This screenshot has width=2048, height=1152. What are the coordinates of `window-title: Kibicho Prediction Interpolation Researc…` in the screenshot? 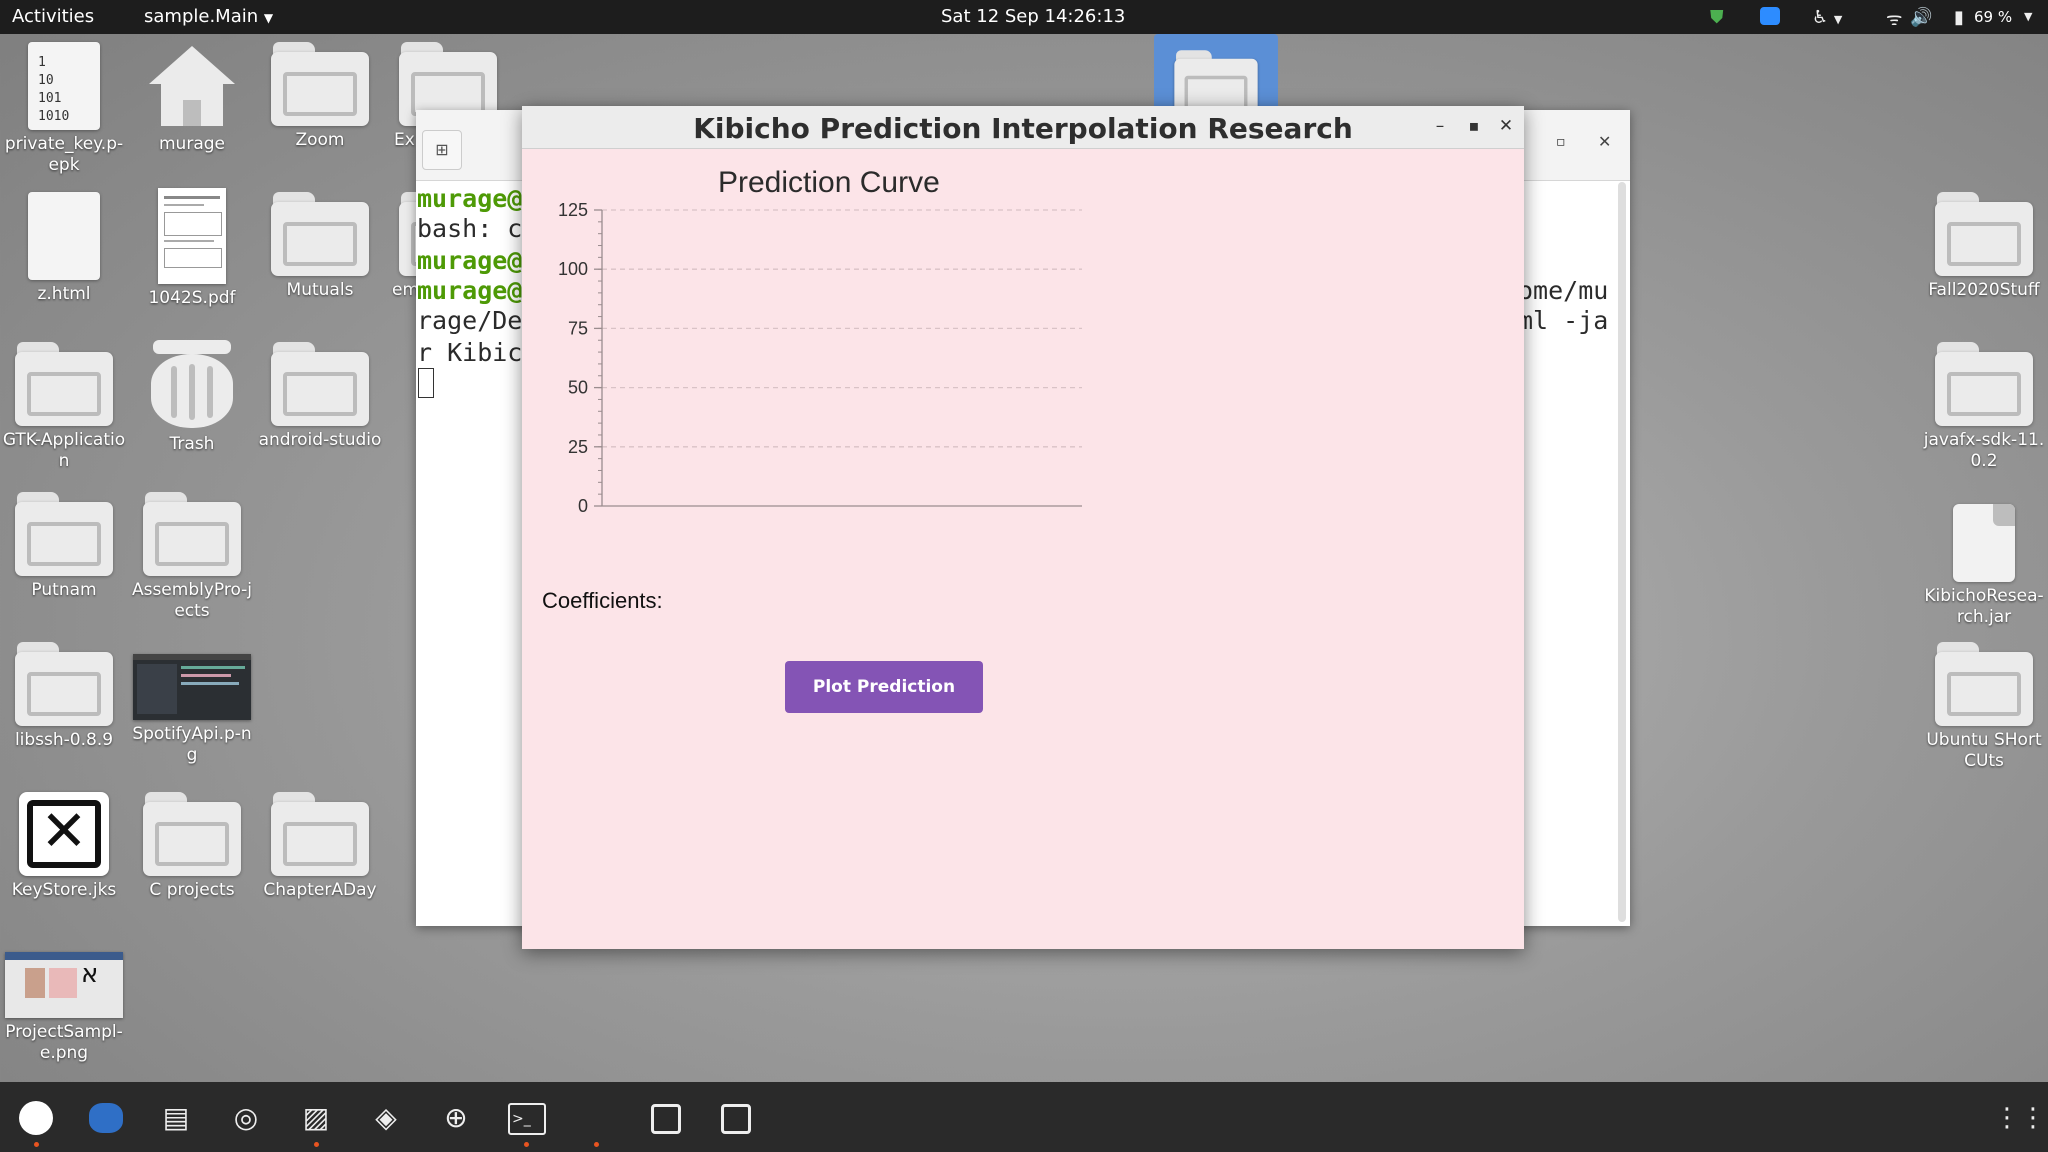 It's located at (1023, 128).